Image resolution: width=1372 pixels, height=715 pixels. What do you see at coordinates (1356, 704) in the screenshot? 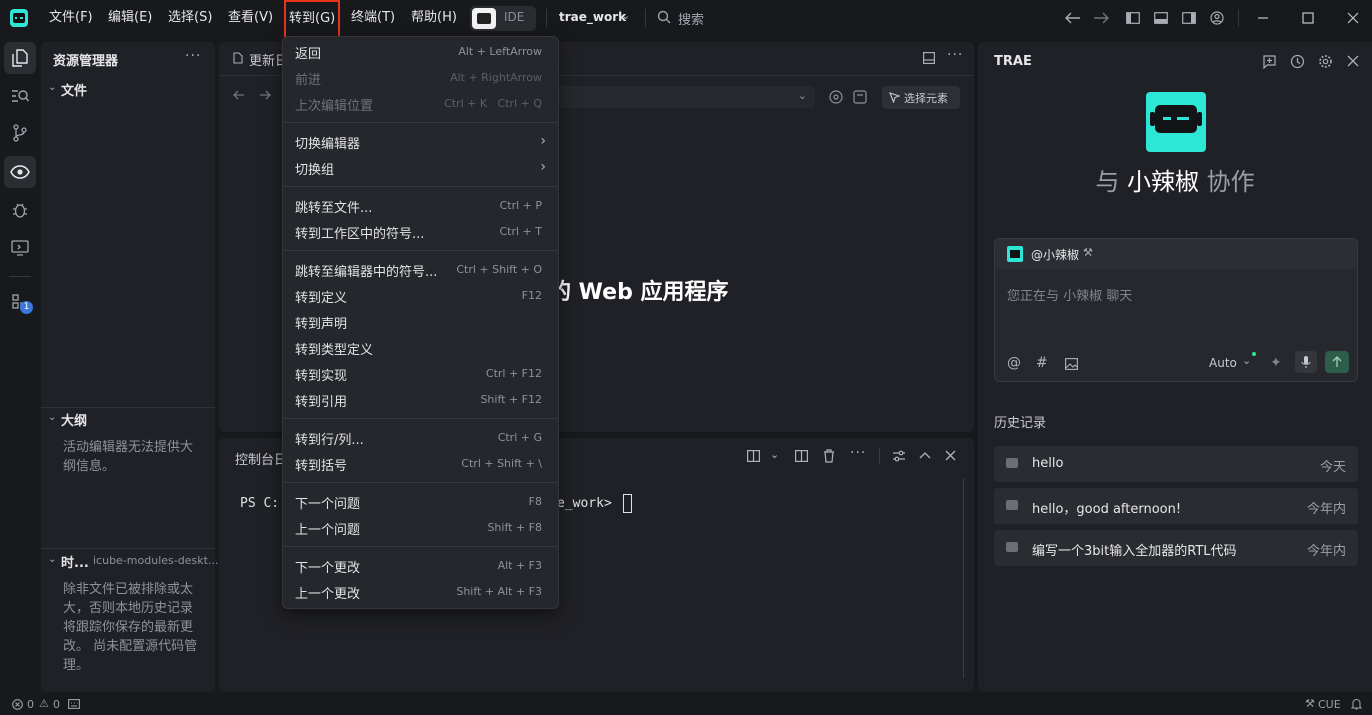
I see `notification-bell-icon` at bounding box center [1356, 704].